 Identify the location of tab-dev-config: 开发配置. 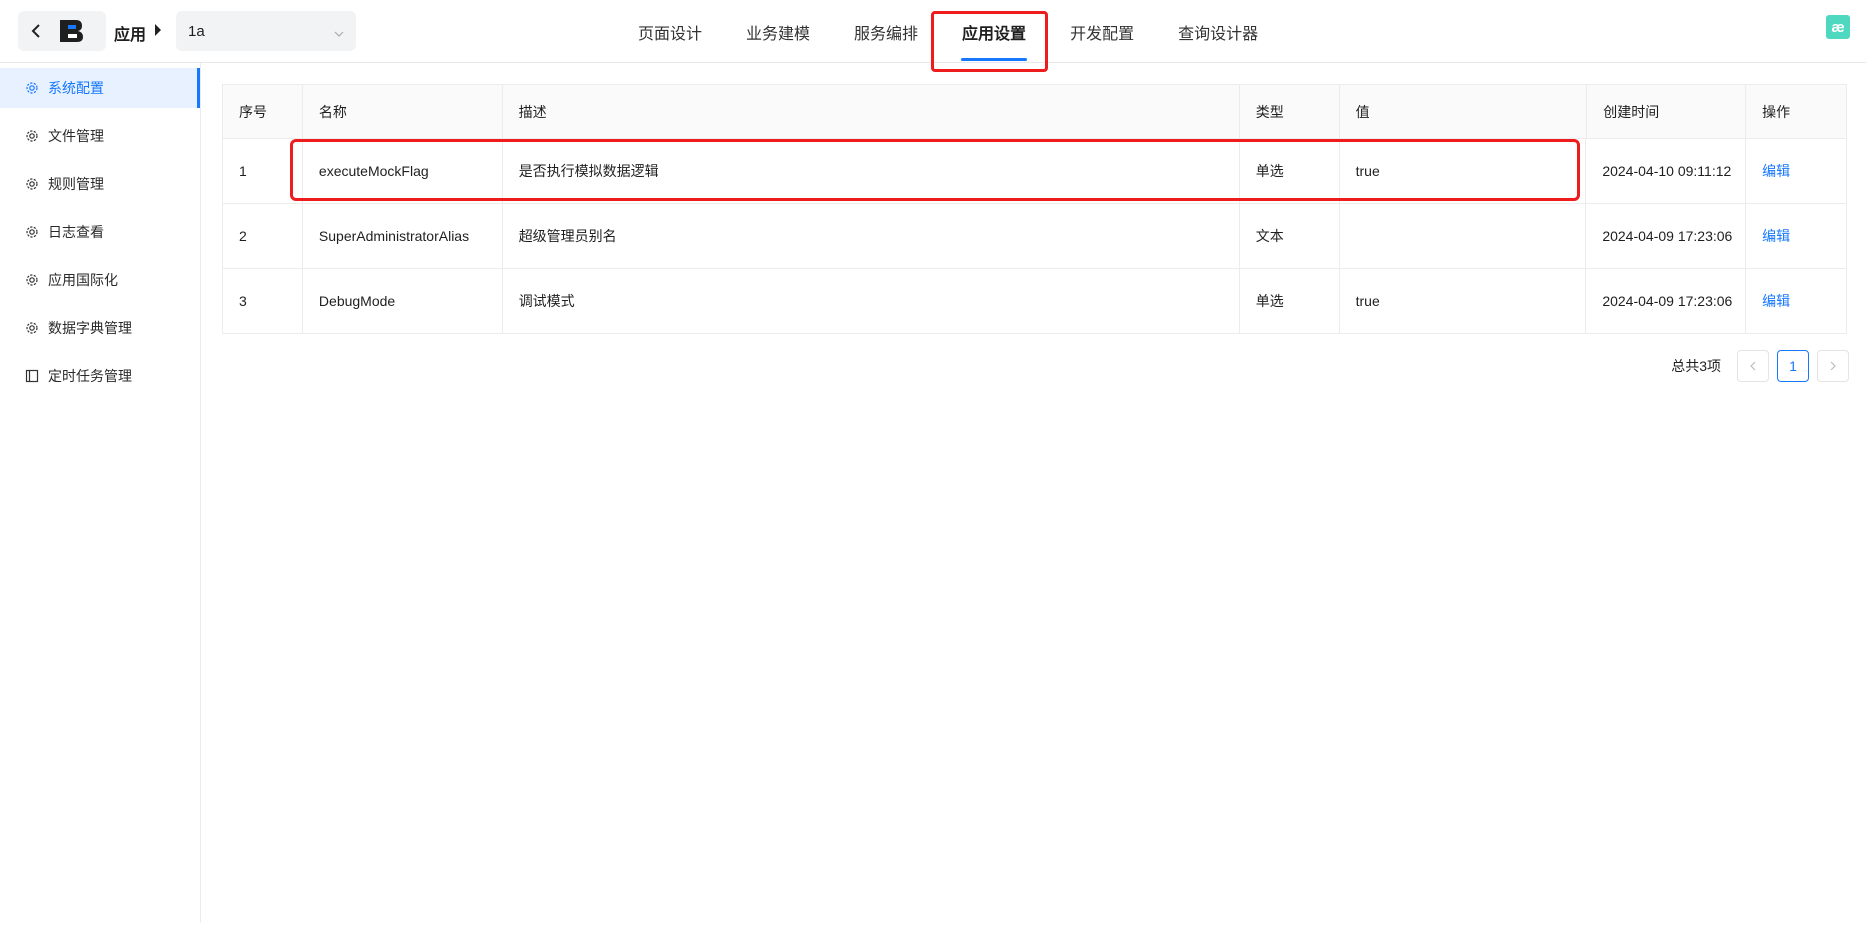
(1102, 31).